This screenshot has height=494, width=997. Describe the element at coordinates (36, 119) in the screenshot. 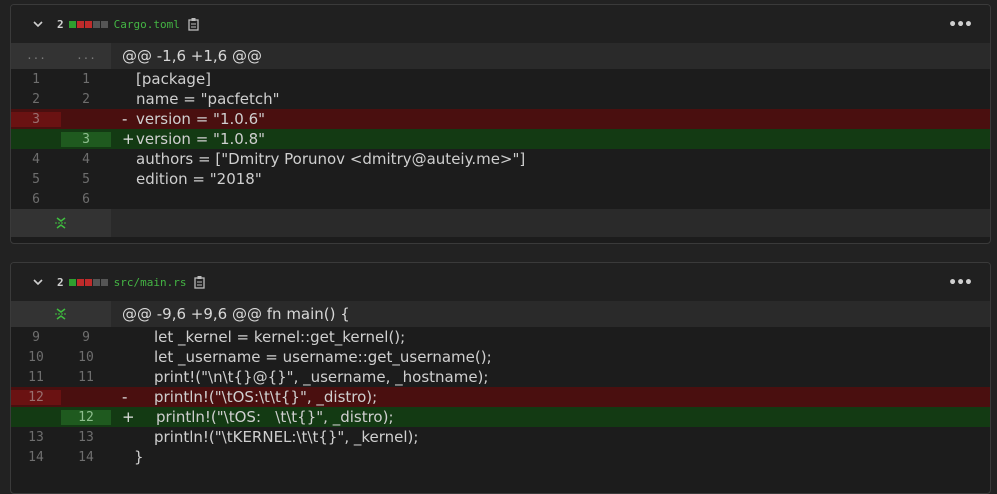

I see `old-line-number: 3` at that location.